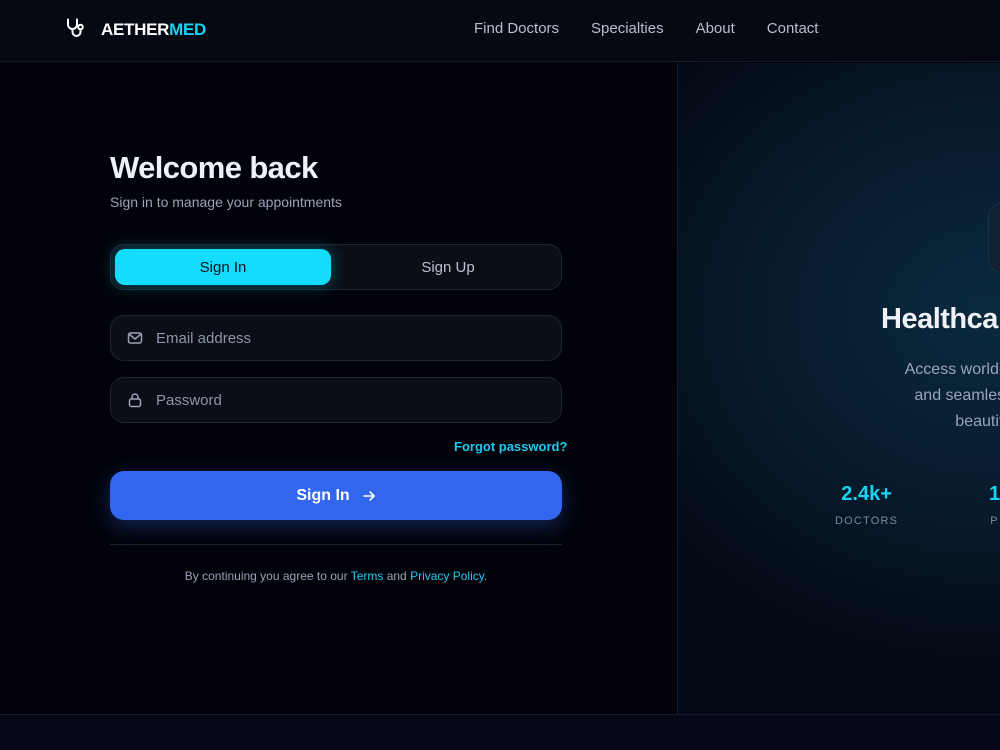 Image resolution: width=1000 pixels, height=750 pixels. What do you see at coordinates (369, 496) in the screenshot?
I see `arrow-right-icon` at bounding box center [369, 496].